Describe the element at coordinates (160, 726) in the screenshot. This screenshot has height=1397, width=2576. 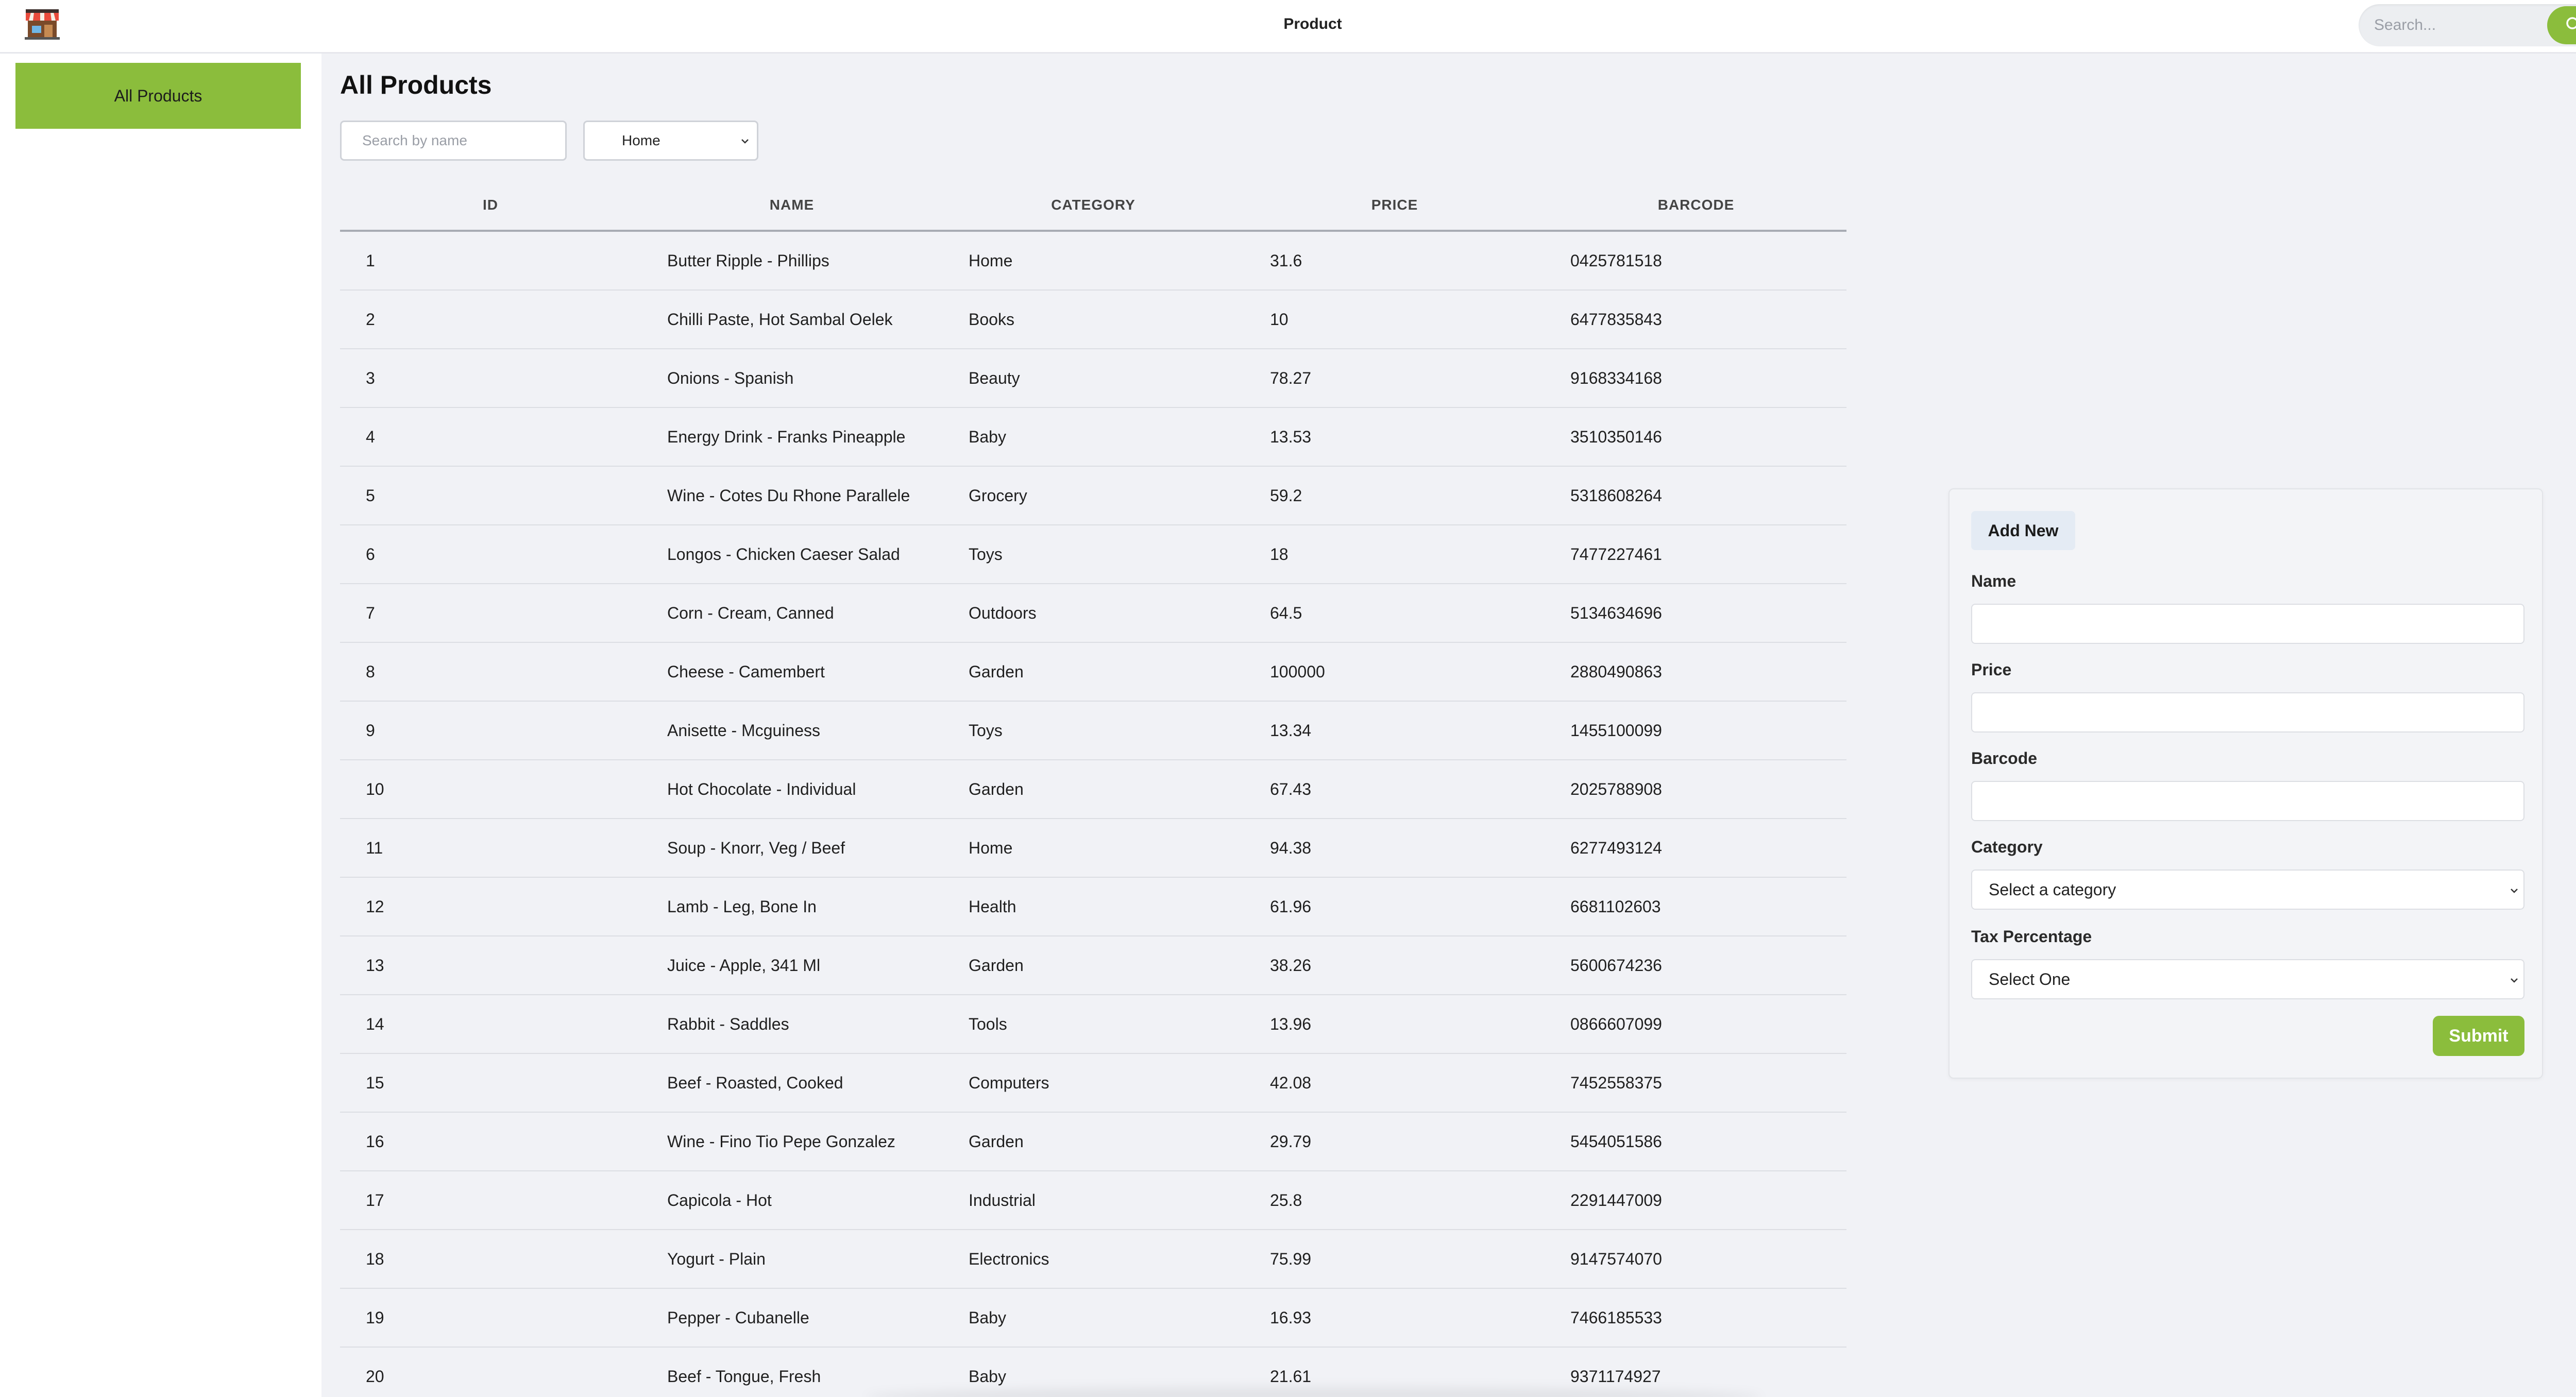
I see `sidebar: All Products` at that location.